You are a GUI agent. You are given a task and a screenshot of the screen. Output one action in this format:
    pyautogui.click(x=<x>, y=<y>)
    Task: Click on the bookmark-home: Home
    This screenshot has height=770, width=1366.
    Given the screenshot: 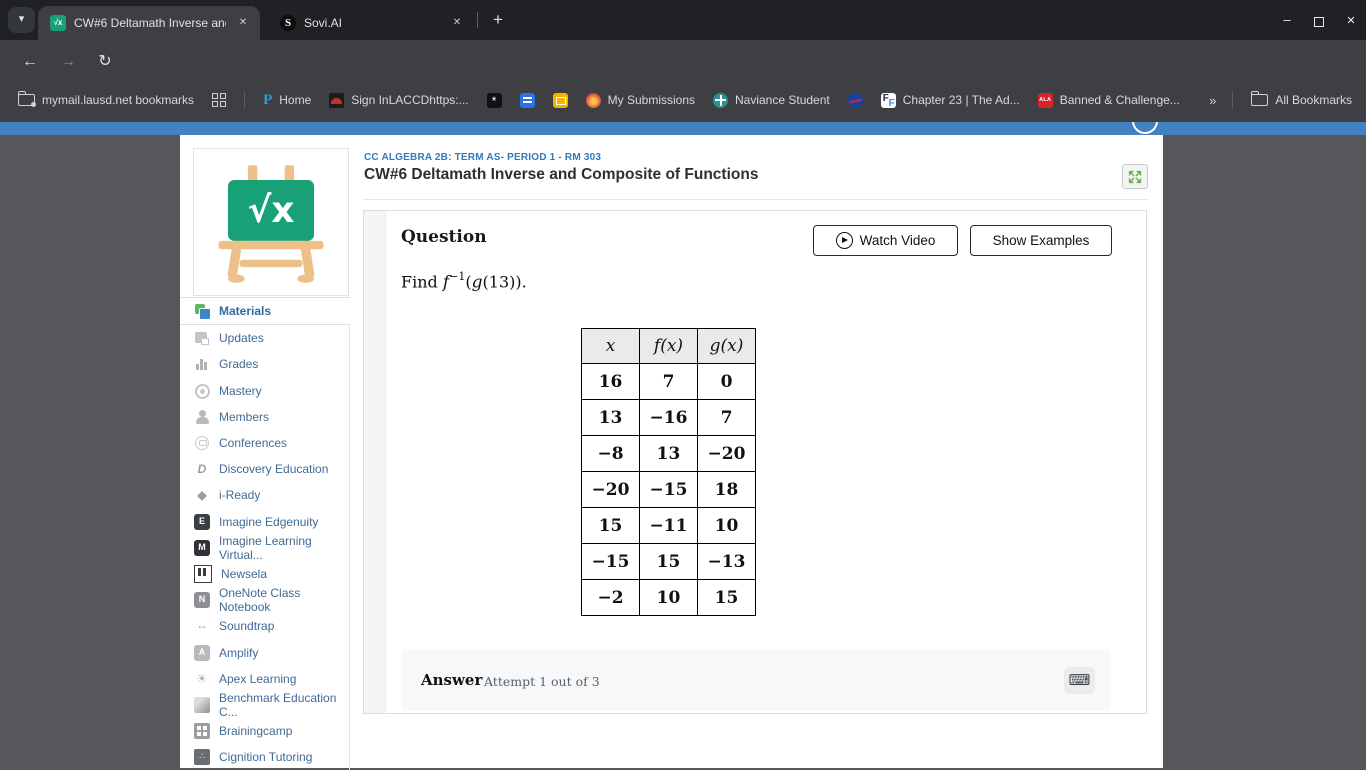 What is the action you would take?
    pyautogui.click(x=287, y=100)
    